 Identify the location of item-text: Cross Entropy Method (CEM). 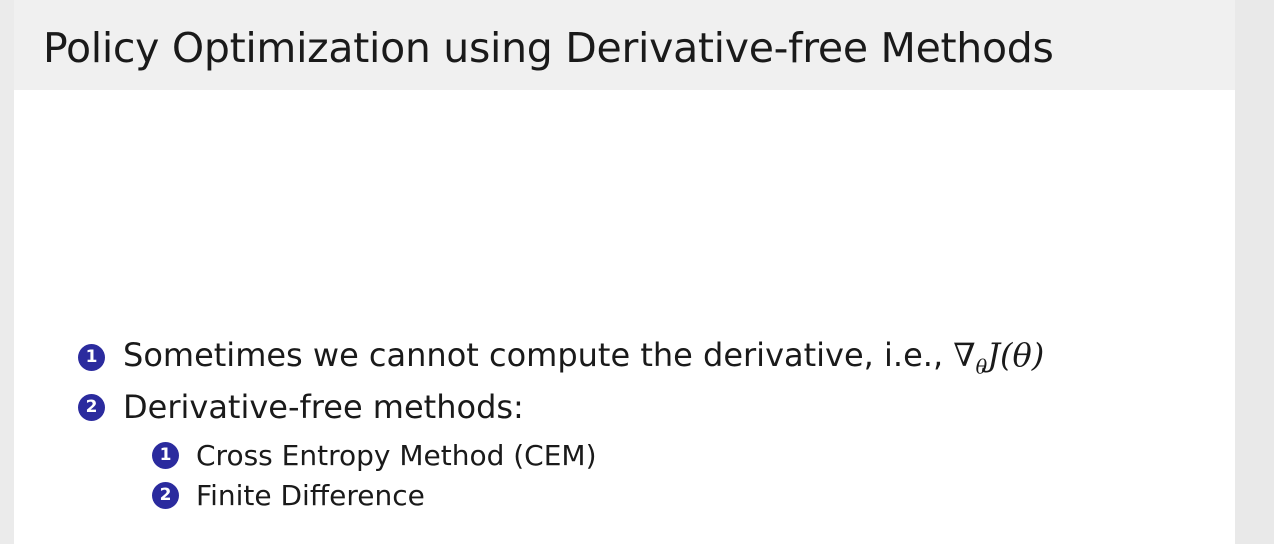
(396, 455).